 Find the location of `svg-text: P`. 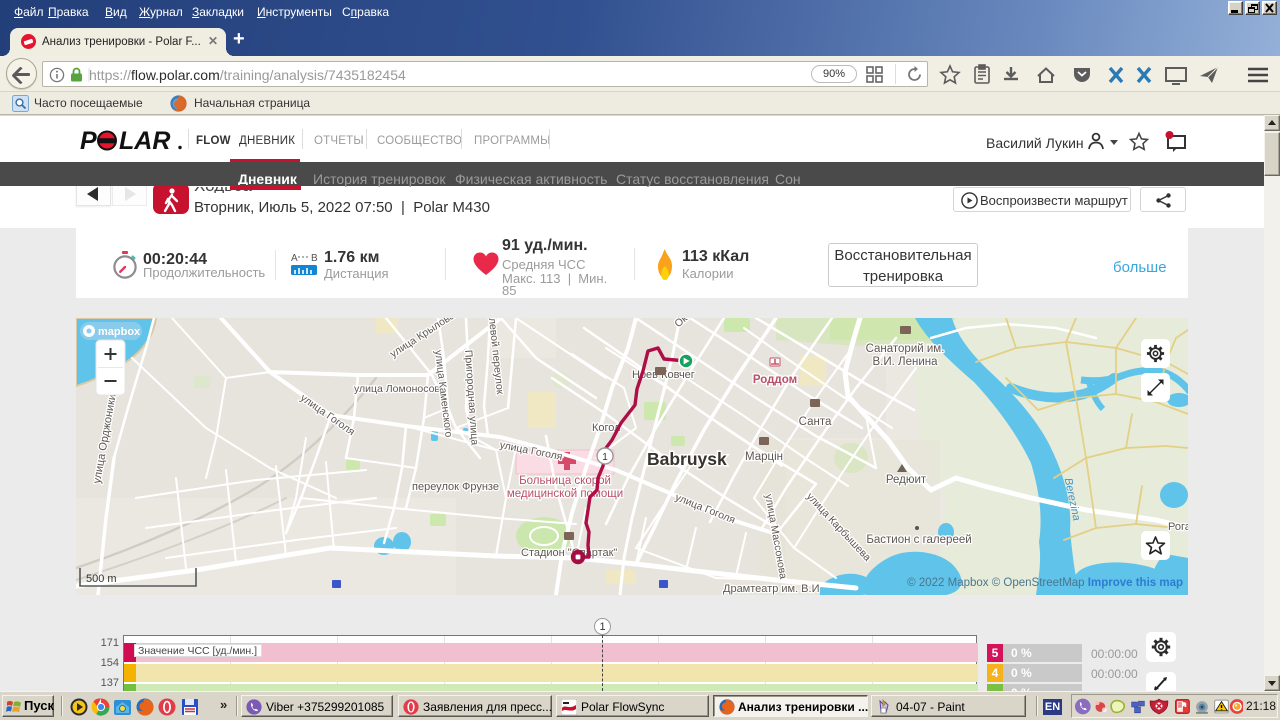

svg-text: P is located at coordinates (88, 141).